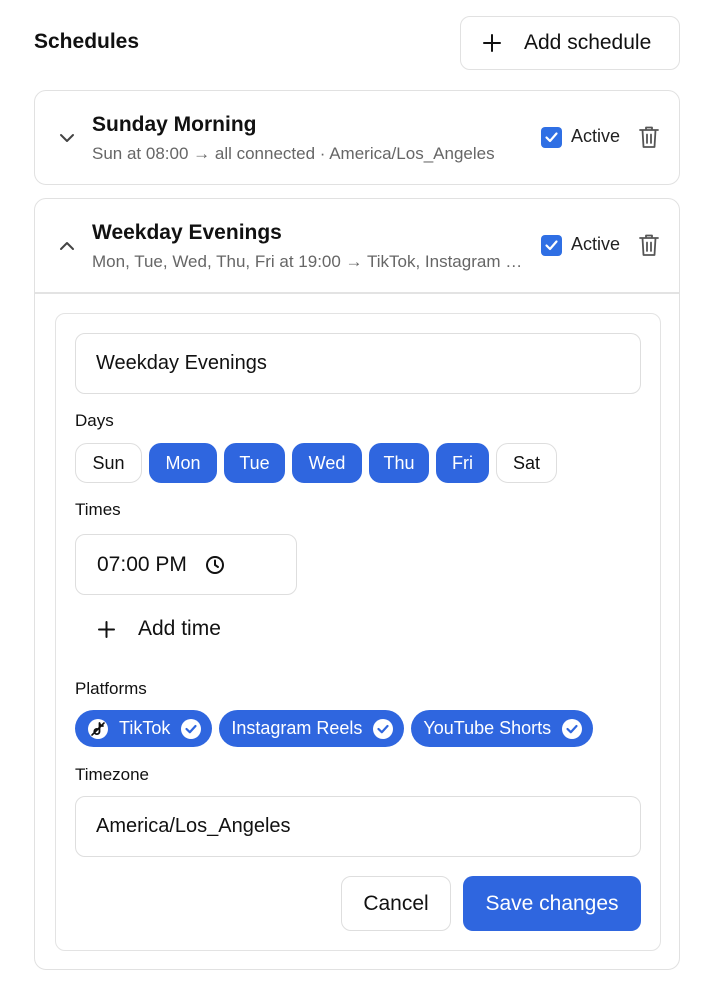 This screenshot has width=716, height=1000. Describe the element at coordinates (142, 564) in the screenshot. I see `time-value: 07:00 PM` at that location.